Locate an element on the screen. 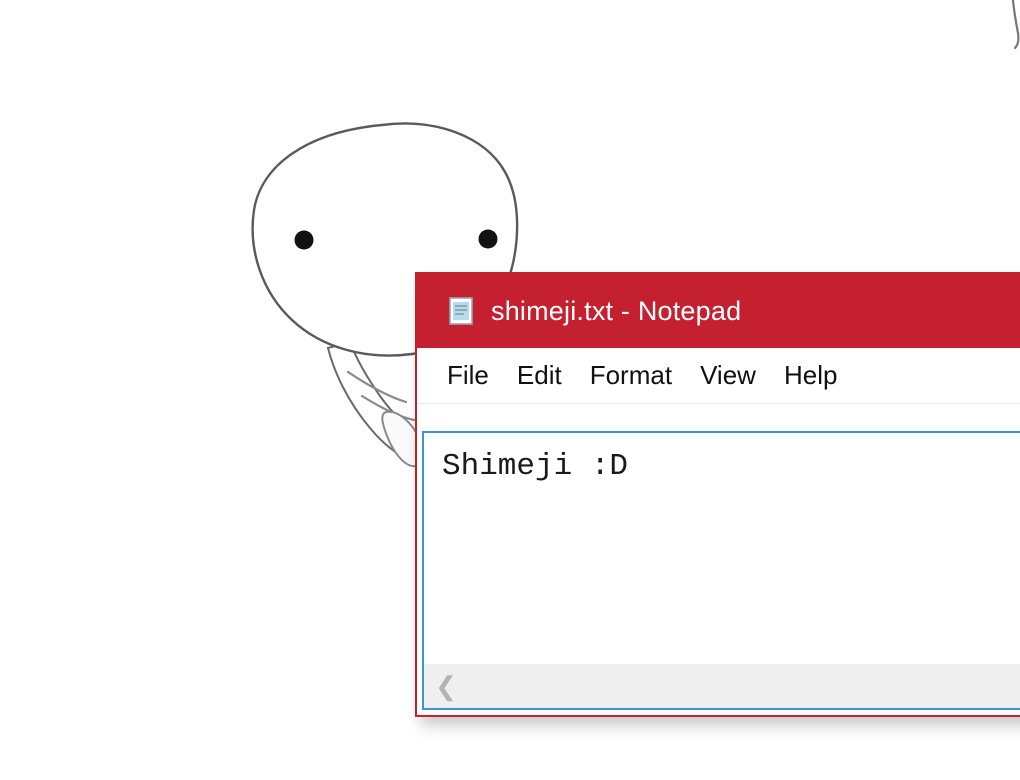 The width and height of the screenshot is (1020, 780). horizontal-scrollbar: ❮ is located at coordinates (722, 686).